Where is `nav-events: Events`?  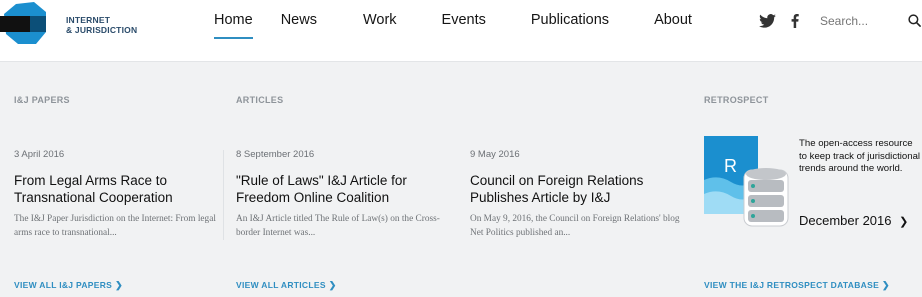
nav-events: Events is located at coordinates (464, 25).